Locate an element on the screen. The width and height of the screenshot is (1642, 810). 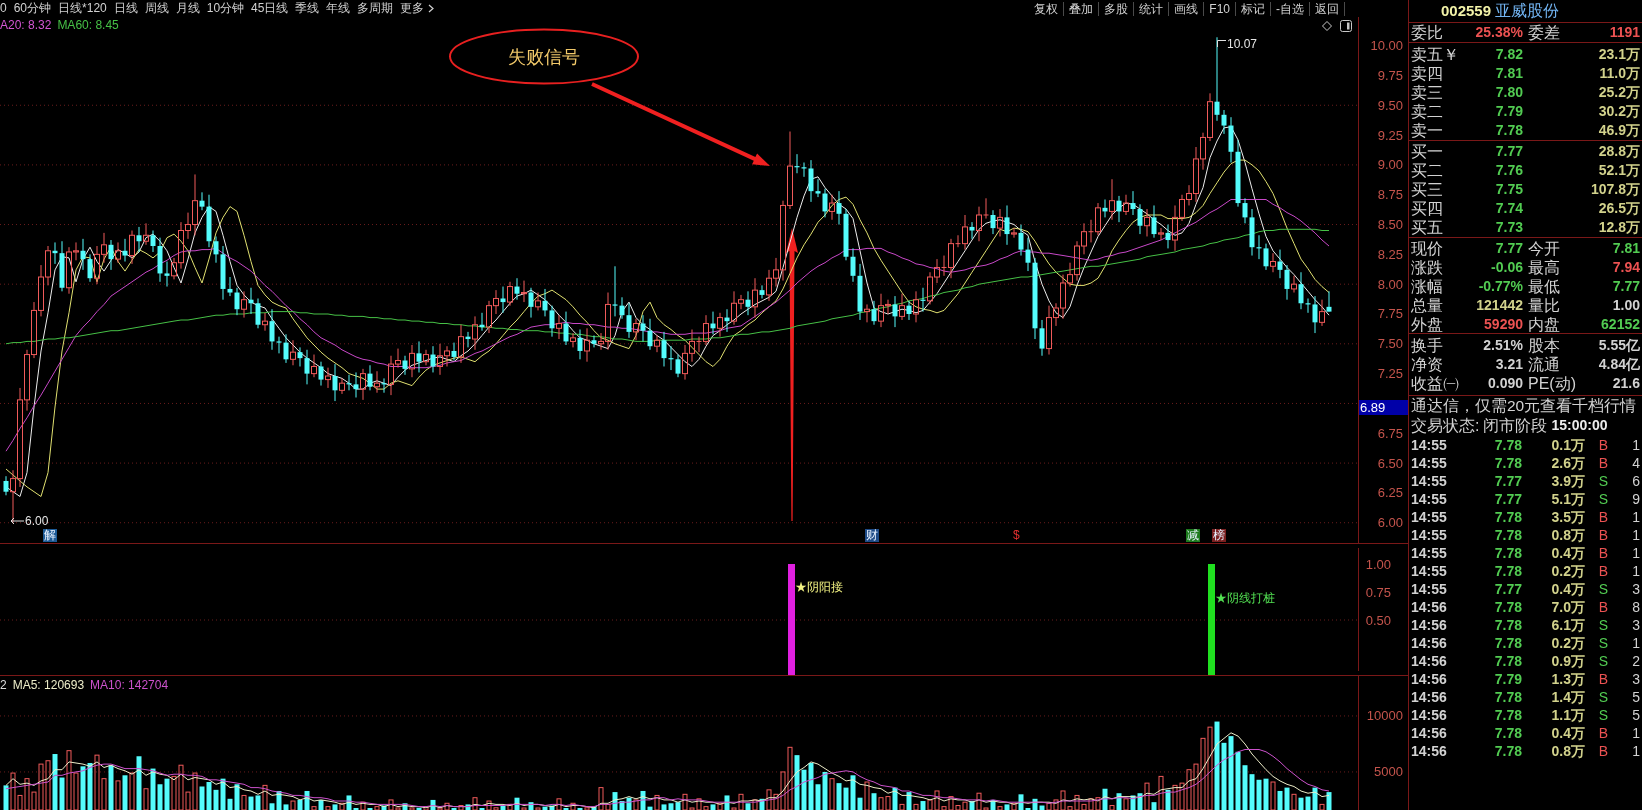
diamond-icon is located at coordinates (1327, 26).